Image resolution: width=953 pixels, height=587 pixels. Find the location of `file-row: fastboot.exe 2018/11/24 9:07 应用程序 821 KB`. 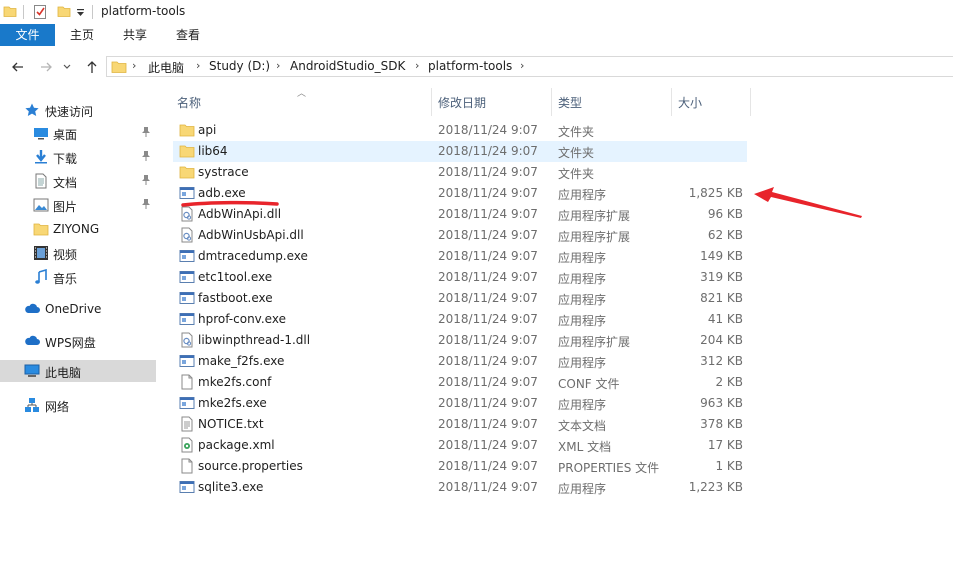

file-row: fastboot.exe 2018/11/24 9:07 应用程序 821 KB is located at coordinates (460, 298).